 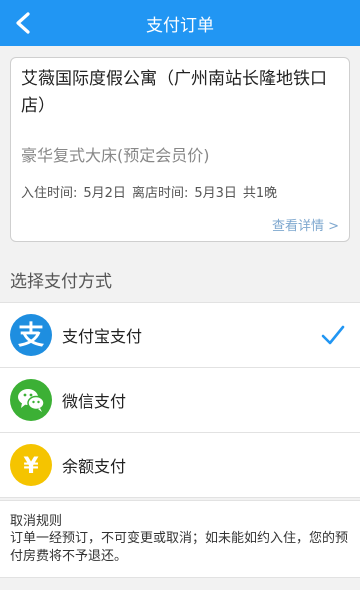 I want to click on yen-icon: ¥, so click(x=31, y=465).